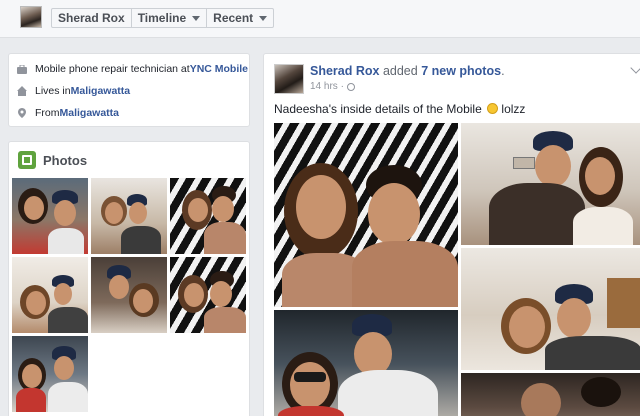 This screenshot has height=416, width=640. What do you see at coordinates (22, 69) in the screenshot?
I see `briefcase-icon` at bounding box center [22, 69].